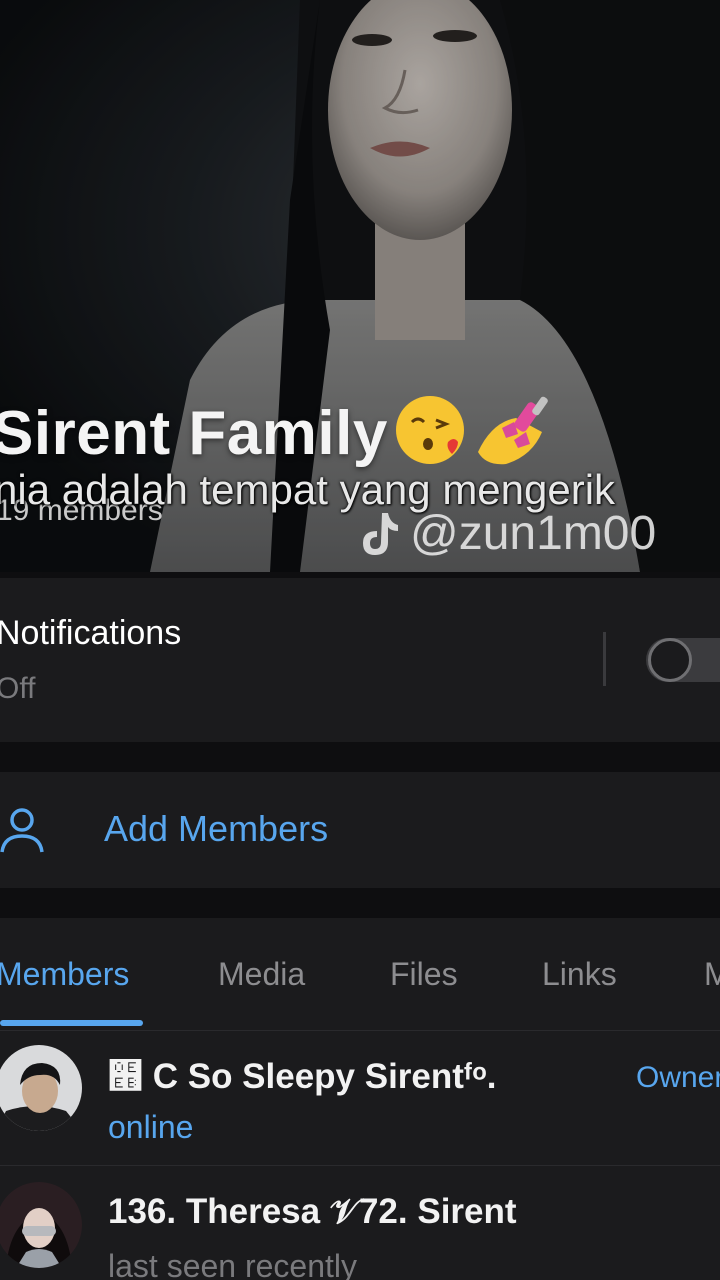 Image resolution: width=720 pixels, height=1280 pixels. Describe the element at coordinates (533, 533) in the screenshot. I see `watermark-handle: @zun1m00` at that location.